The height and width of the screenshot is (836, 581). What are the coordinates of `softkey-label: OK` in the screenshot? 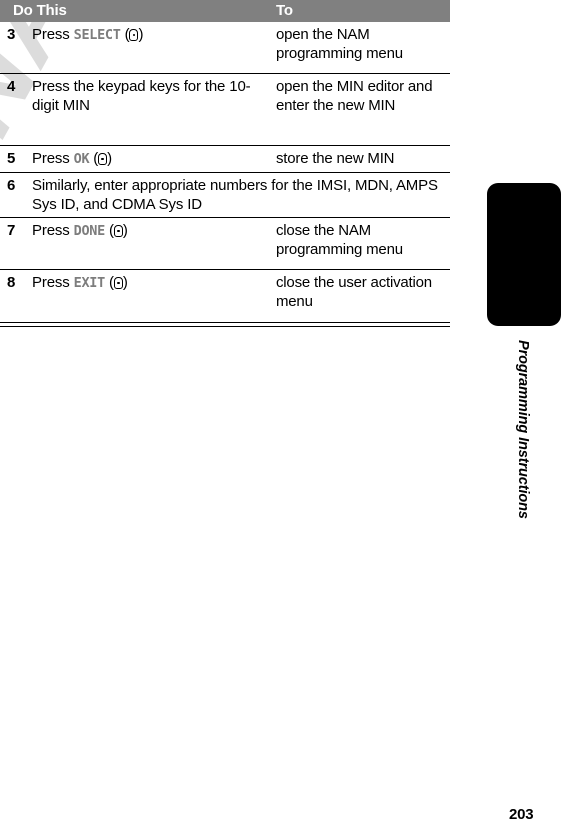 It's located at (81, 159).